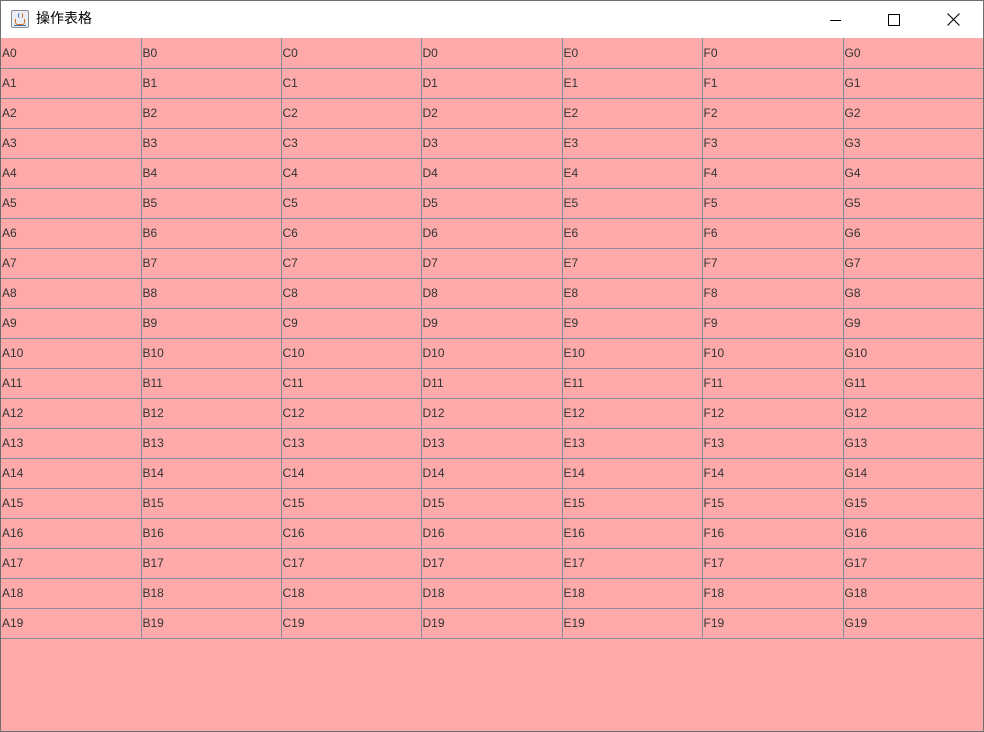 This screenshot has height=732, width=984. Describe the element at coordinates (913, 503) in the screenshot. I see `table-cell: G15` at that location.